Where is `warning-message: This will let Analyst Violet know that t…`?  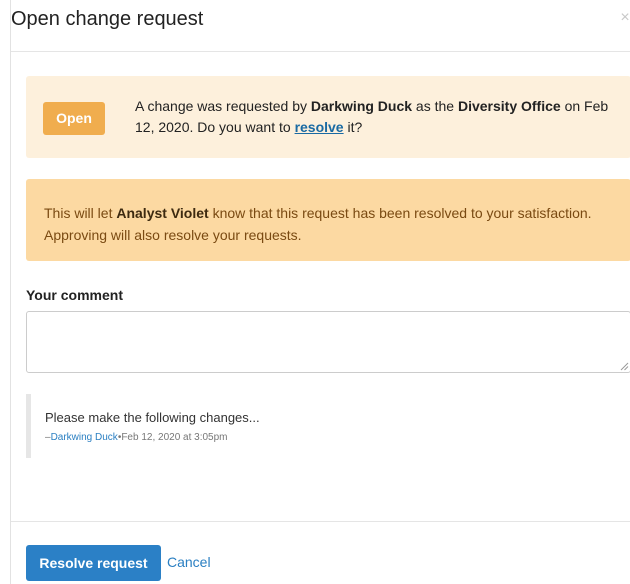
warning-message: This will let Analyst Violet know that t… is located at coordinates (331, 224).